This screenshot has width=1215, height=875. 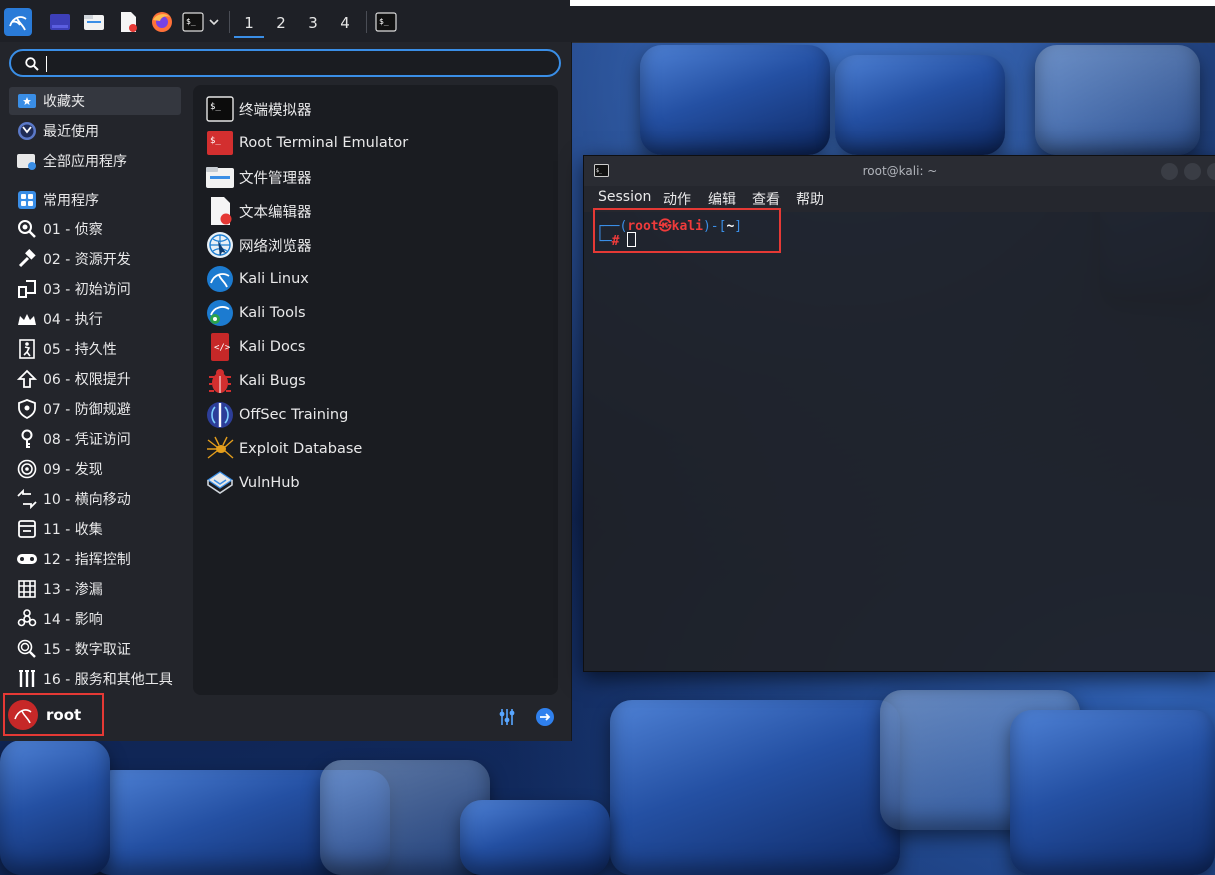 I want to click on menu-help: 帮助, so click(x=810, y=199).